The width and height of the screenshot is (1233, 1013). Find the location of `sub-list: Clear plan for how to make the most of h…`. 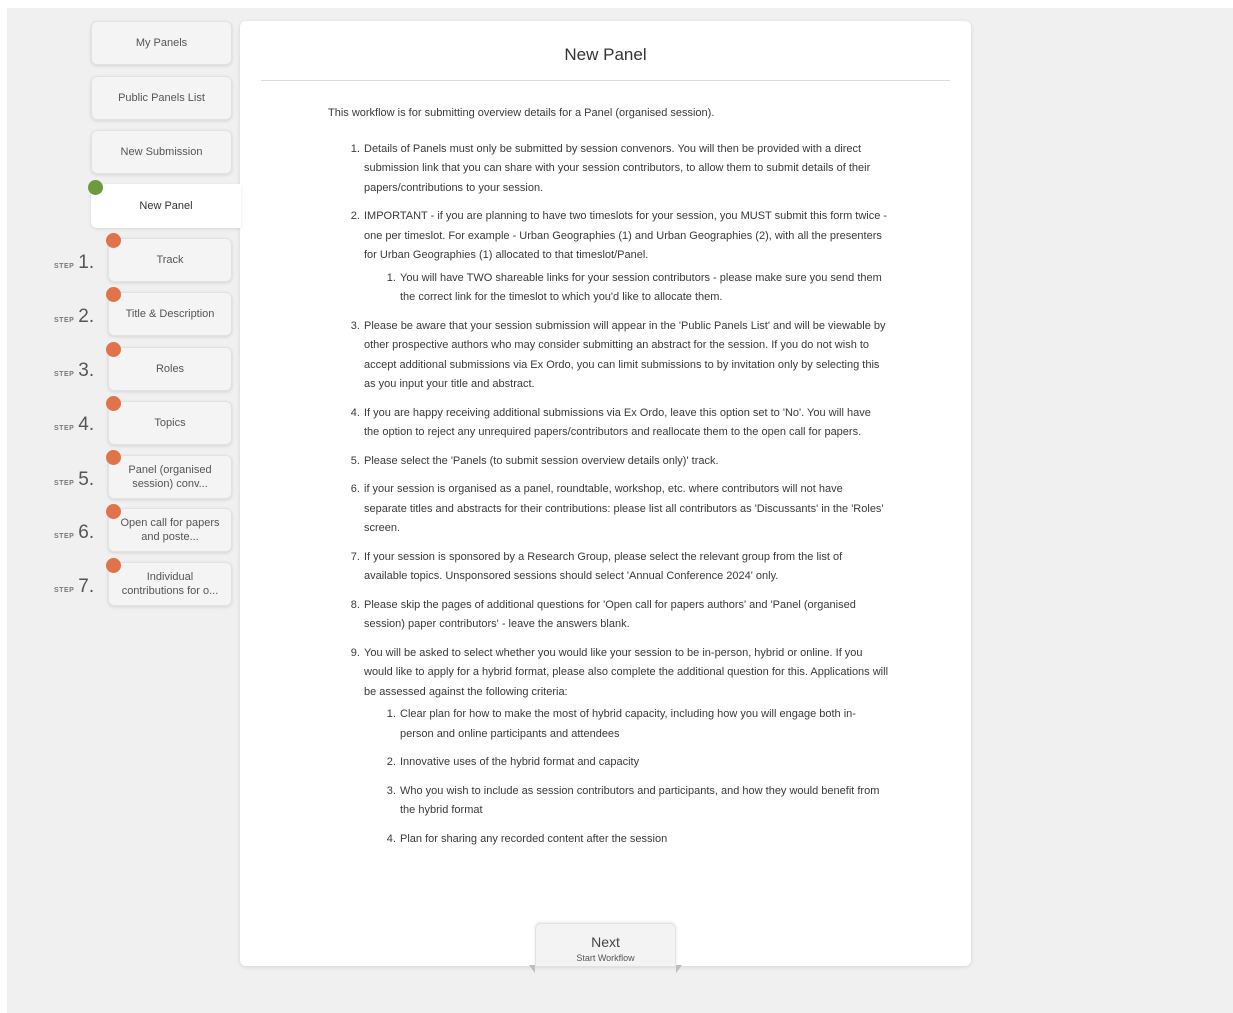

sub-list: Clear plan for how to make the most of h… is located at coordinates (626, 777).